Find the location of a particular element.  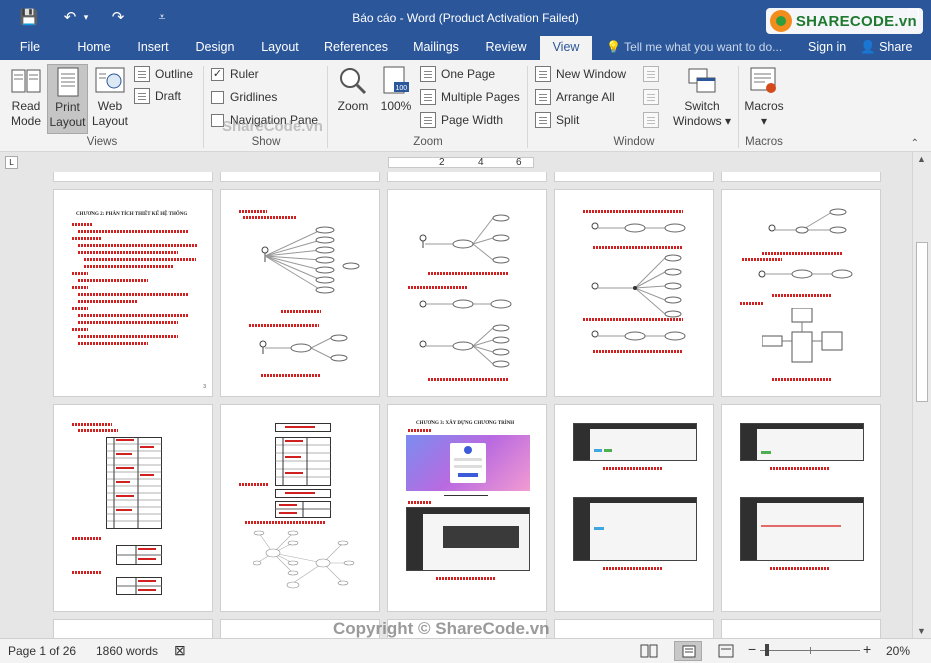

vertical-scrollbar: ▲ ▼ is located at coordinates (921, 395).